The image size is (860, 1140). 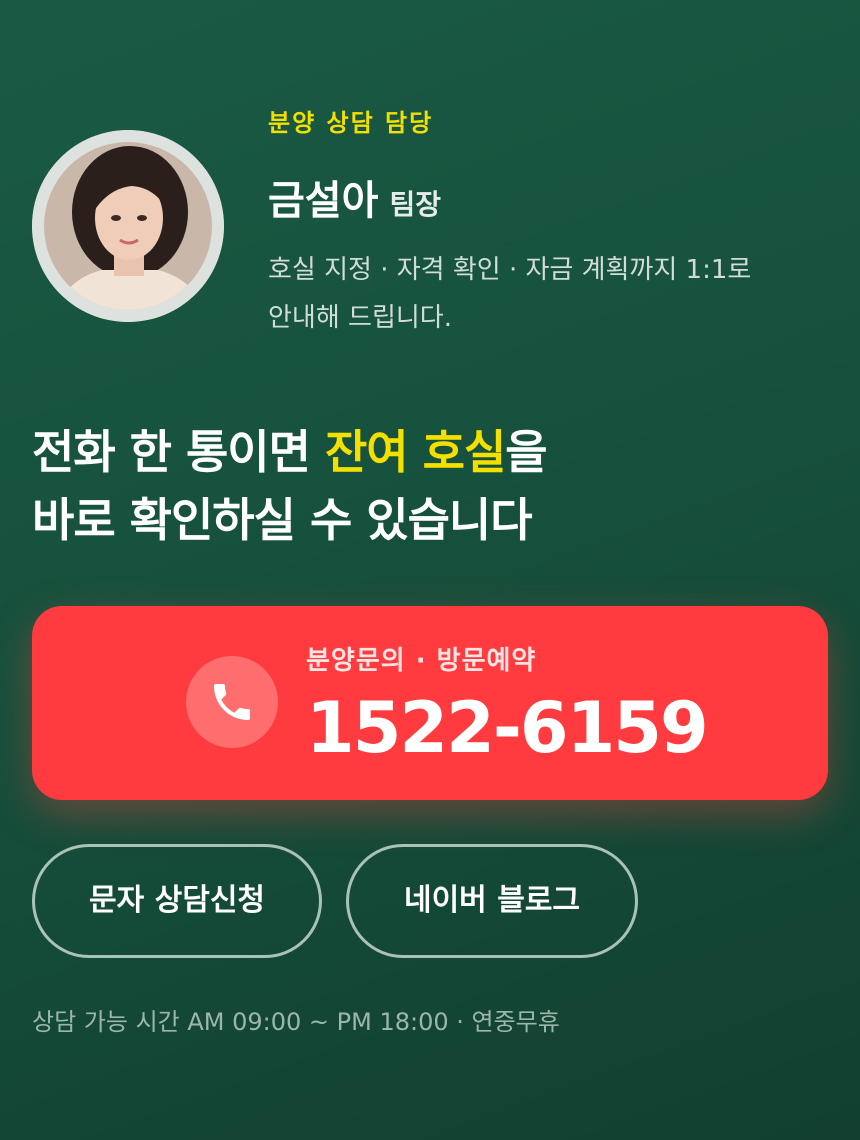 I want to click on headline-highlight: 잔여 호실, so click(x=415, y=452).